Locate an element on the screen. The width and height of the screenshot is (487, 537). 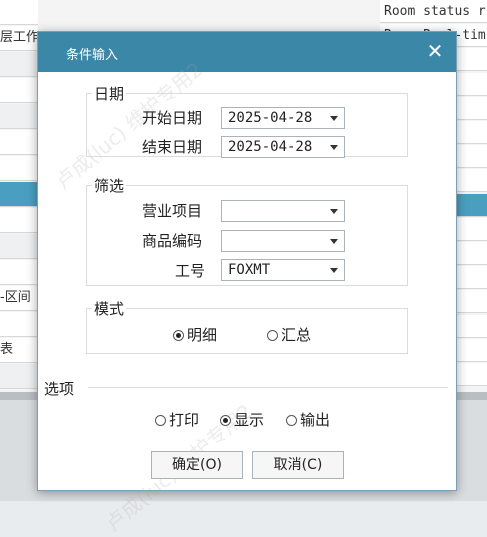
start-date-value: 2025-04-28 is located at coordinates (270, 118).